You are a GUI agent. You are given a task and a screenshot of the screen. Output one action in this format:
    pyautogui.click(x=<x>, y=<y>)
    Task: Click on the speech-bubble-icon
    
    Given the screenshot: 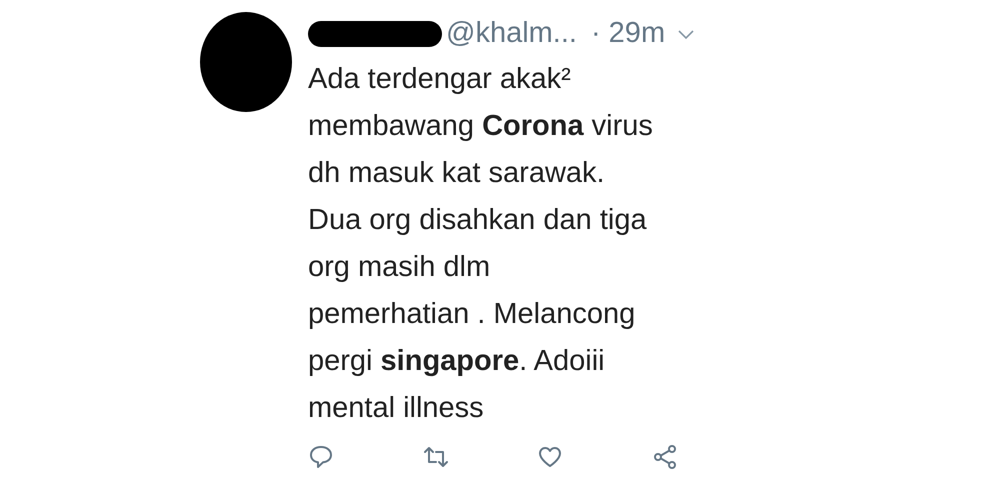 What is the action you would take?
    pyautogui.click(x=321, y=457)
    